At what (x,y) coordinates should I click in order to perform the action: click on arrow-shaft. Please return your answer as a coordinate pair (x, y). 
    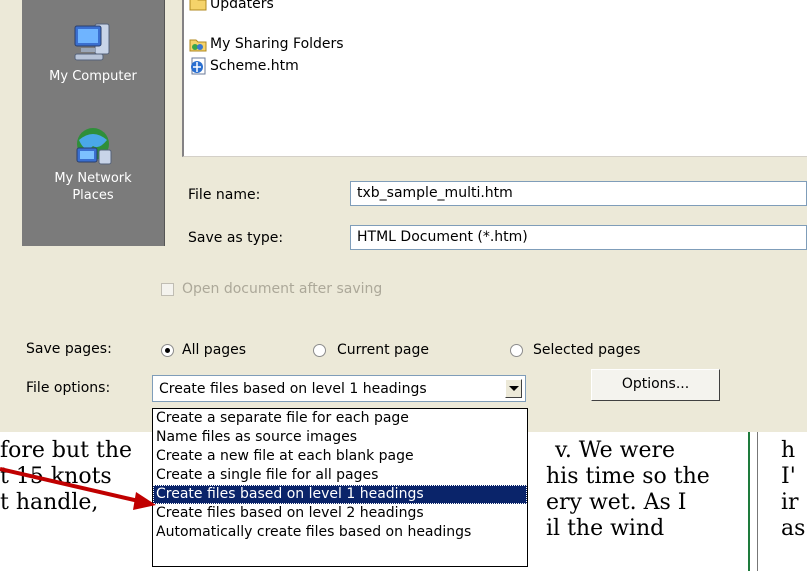
    Looking at the image, I should click on (72, 485).